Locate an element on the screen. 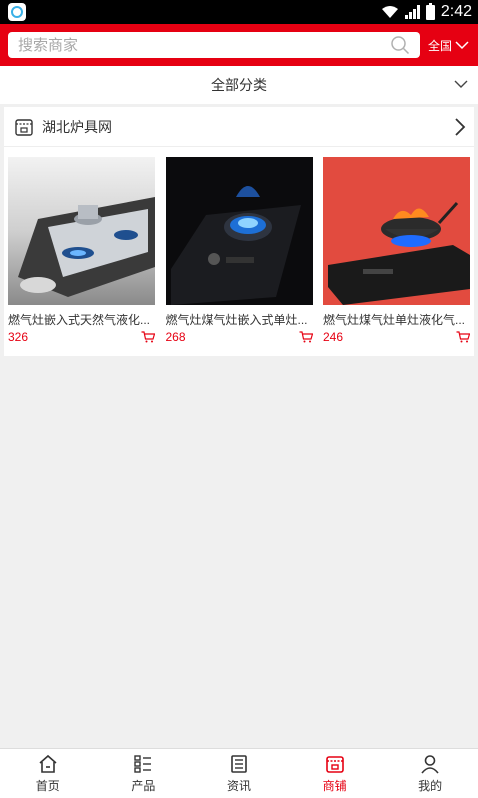  app-notification-icon is located at coordinates (17, 12).